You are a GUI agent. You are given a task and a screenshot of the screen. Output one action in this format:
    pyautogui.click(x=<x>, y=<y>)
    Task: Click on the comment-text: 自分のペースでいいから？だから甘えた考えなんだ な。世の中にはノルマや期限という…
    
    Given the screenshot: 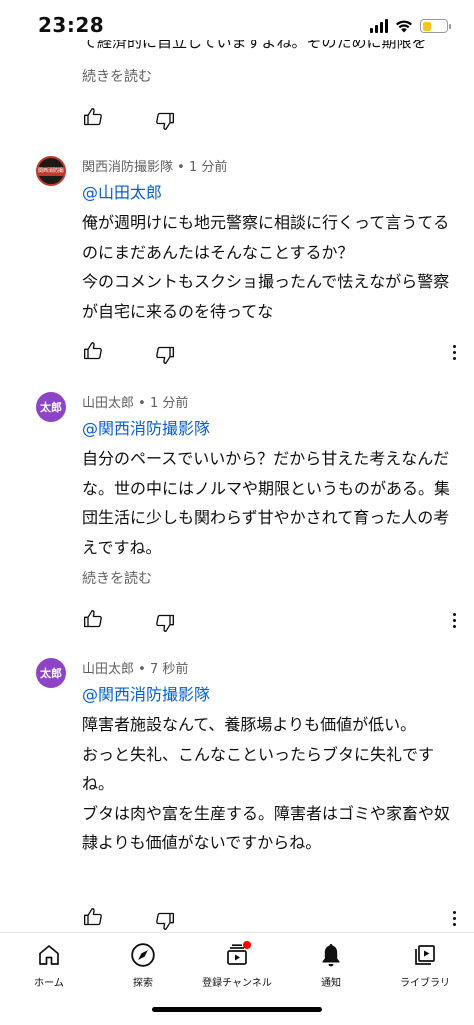 What is the action you would take?
    pyautogui.click(x=269, y=503)
    